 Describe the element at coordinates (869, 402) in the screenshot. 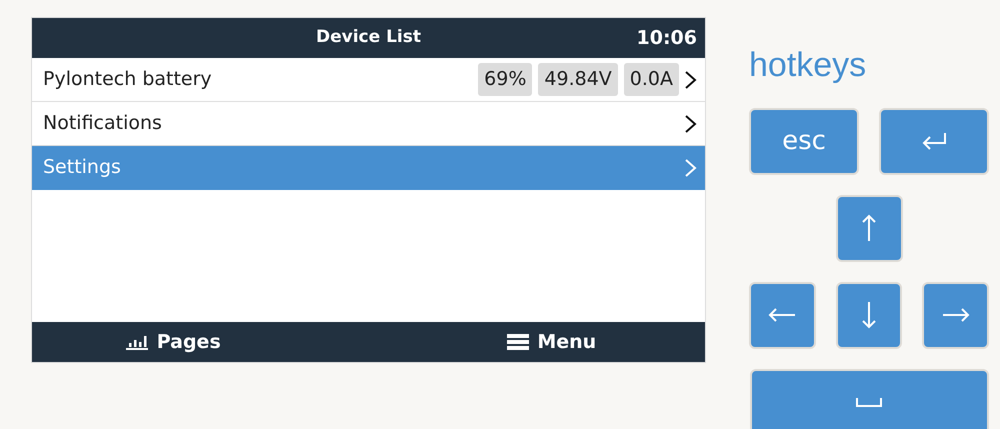

I see `space-icon` at that location.